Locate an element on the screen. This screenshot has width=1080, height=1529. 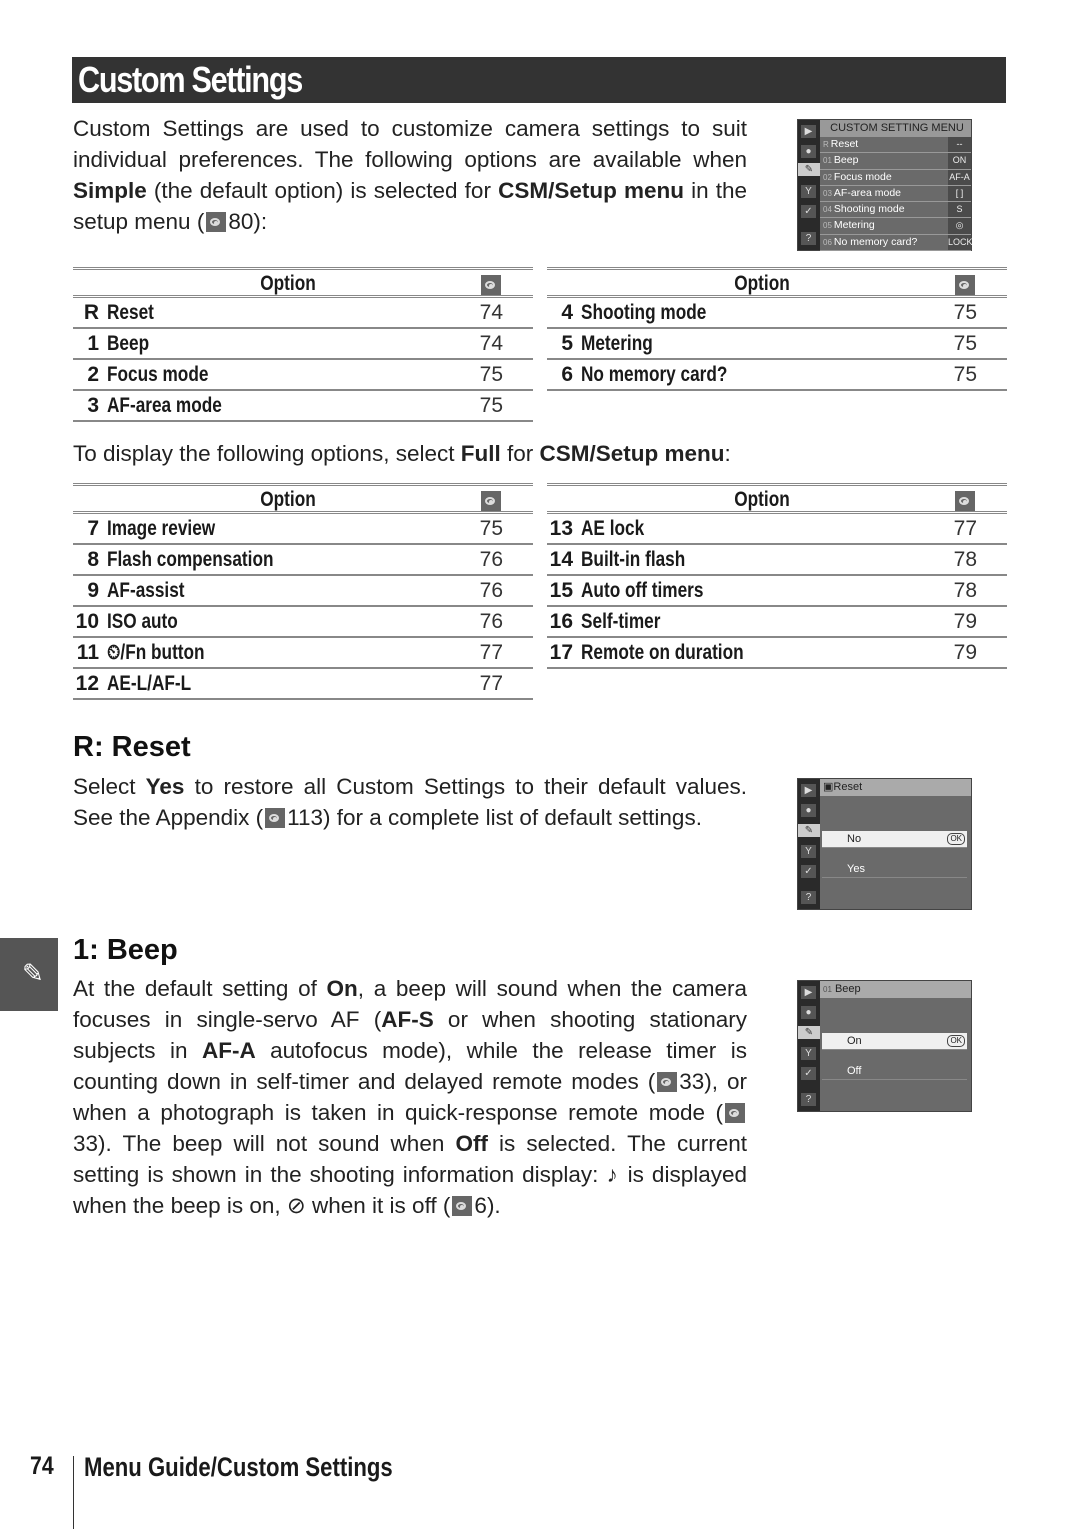
option-number: 9 is located at coordinates (93, 590).